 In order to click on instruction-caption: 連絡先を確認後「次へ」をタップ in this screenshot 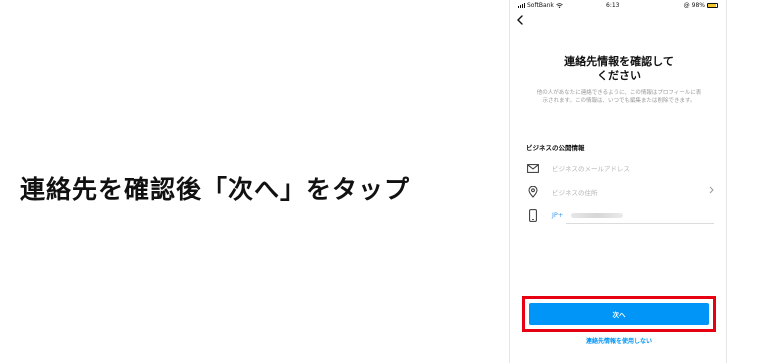, I will do `click(215, 189)`.